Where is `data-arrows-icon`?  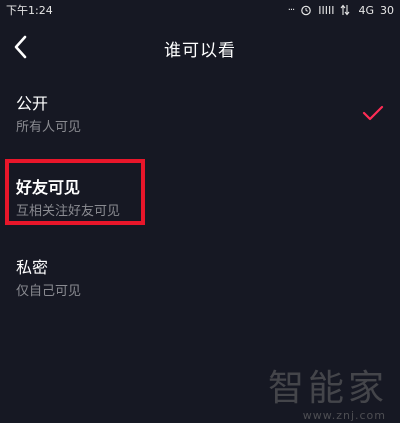
data-arrows-icon is located at coordinates (346, 10).